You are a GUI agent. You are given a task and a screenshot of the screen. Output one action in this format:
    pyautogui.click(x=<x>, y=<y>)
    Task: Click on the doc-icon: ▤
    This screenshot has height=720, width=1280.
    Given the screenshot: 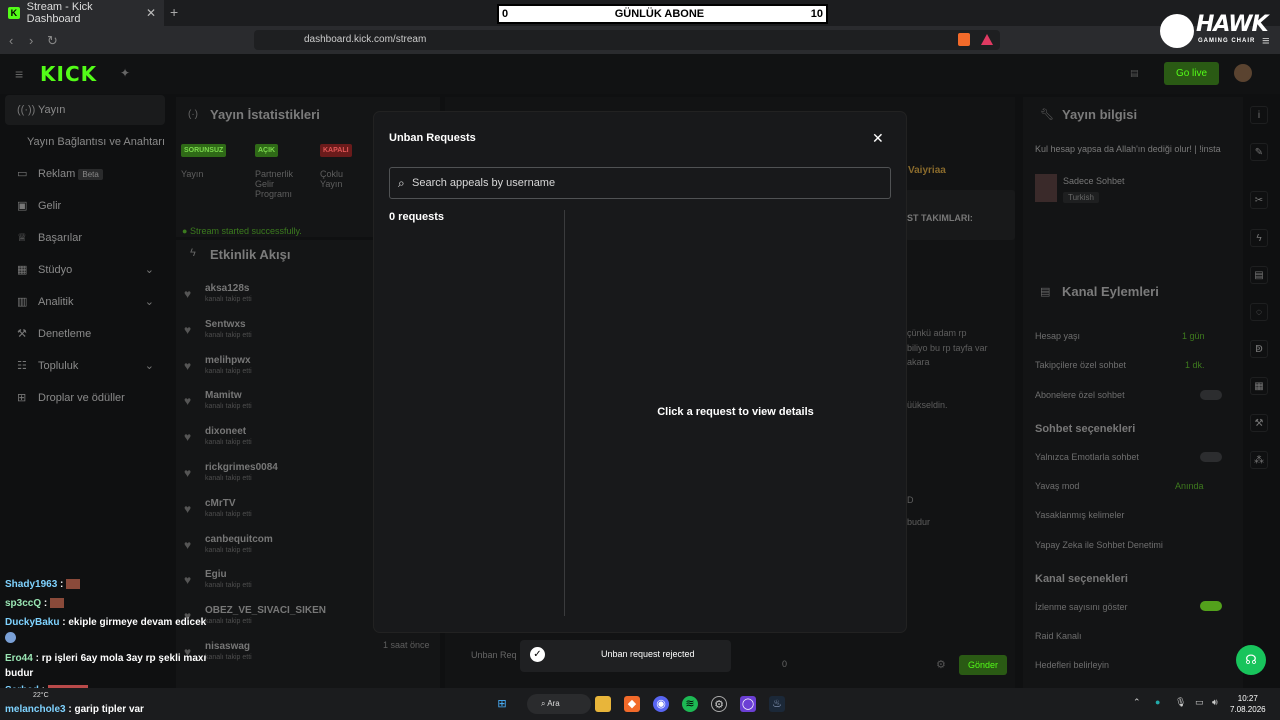 What is the action you would take?
    pyautogui.click(x=1259, y=275)
    